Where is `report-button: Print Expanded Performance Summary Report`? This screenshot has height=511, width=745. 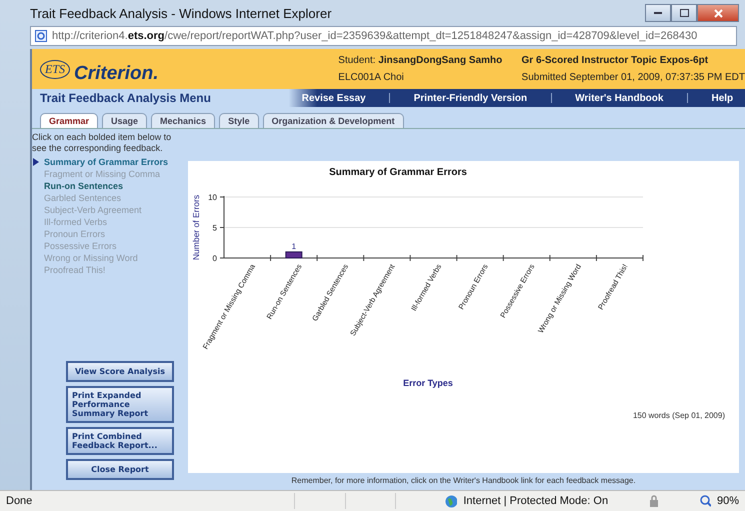 report-button: Print Expanded Performance Summary Report is located at coordinates (120, 404).